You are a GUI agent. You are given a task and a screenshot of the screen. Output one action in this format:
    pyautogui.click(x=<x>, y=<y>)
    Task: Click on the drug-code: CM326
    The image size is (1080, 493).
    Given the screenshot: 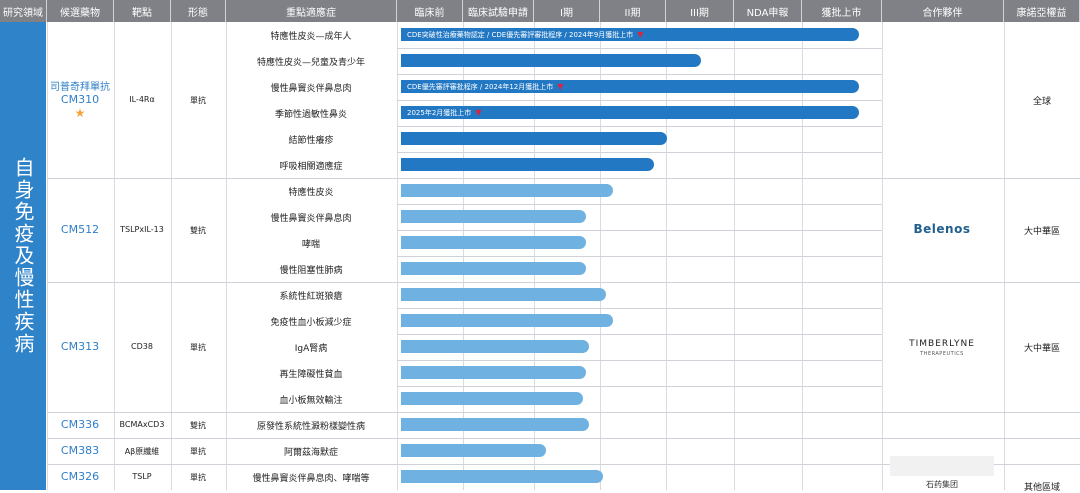 What is the action you would take?
    pyautogui.click(x=80, y=476)
    